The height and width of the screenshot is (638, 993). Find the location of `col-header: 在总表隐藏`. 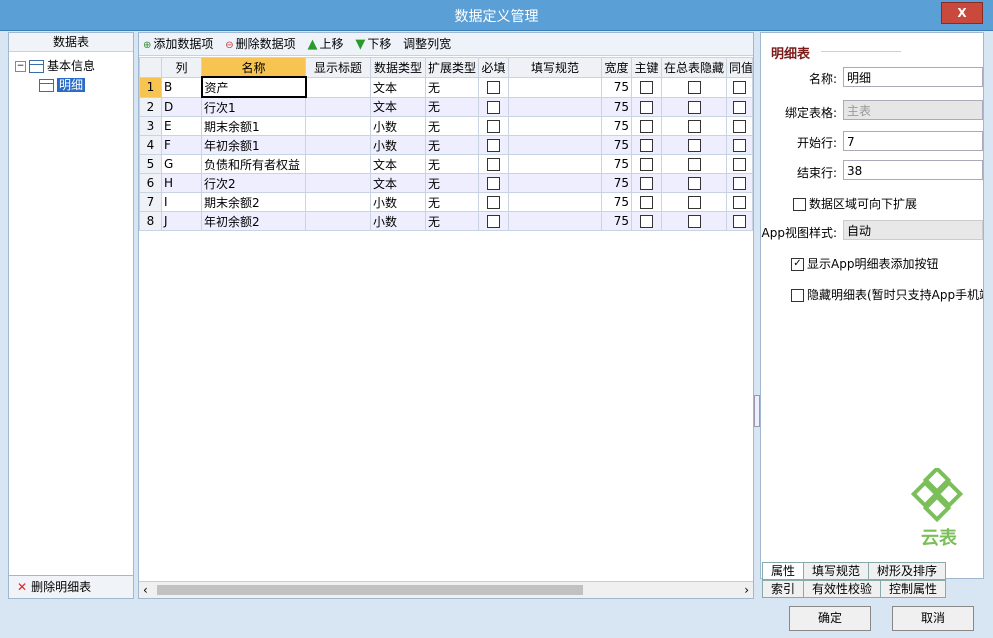

col-header: 在总表隐藏 is located at coordinates (694, 67).